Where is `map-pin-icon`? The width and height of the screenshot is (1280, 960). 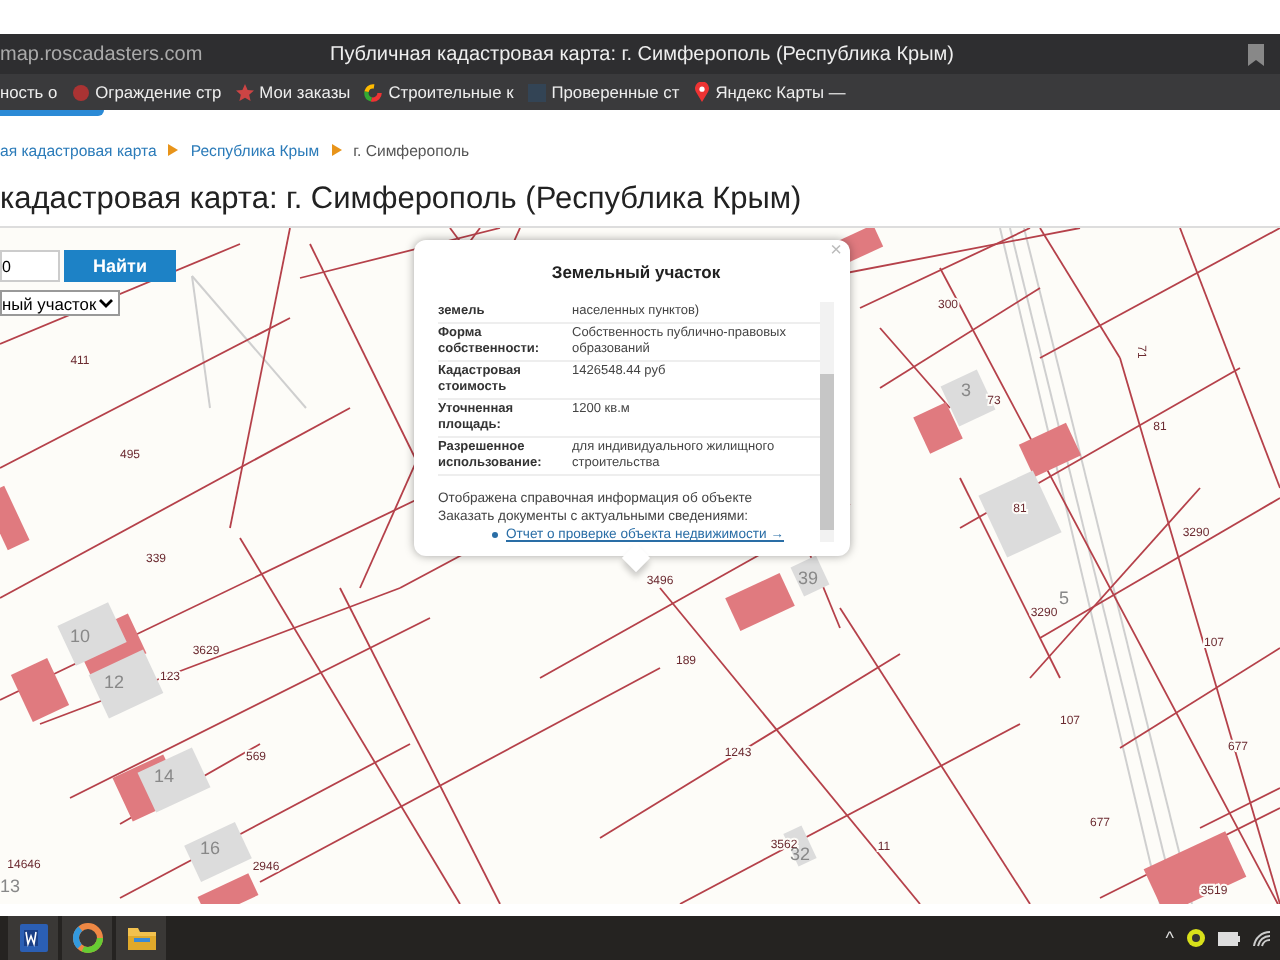 map-pin-icon is located at coordinates (701, 92).